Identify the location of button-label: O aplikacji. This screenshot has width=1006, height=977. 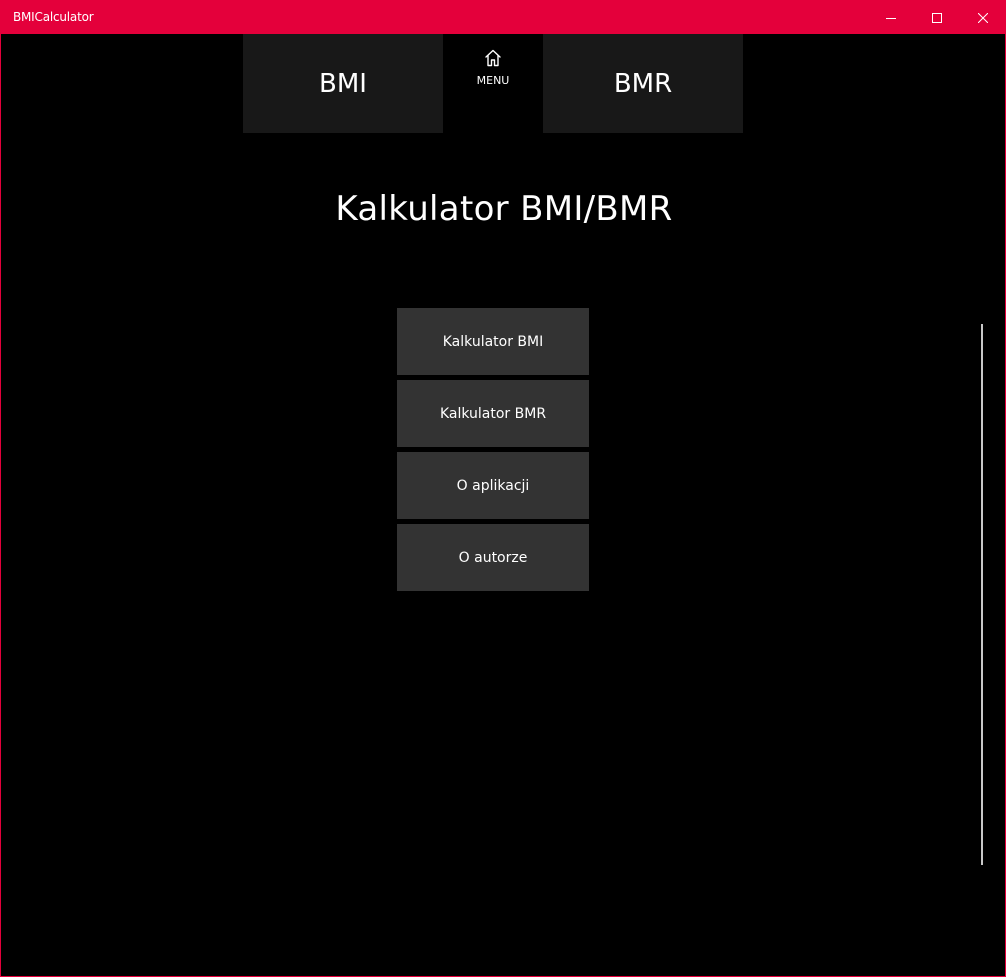
(493, 485).